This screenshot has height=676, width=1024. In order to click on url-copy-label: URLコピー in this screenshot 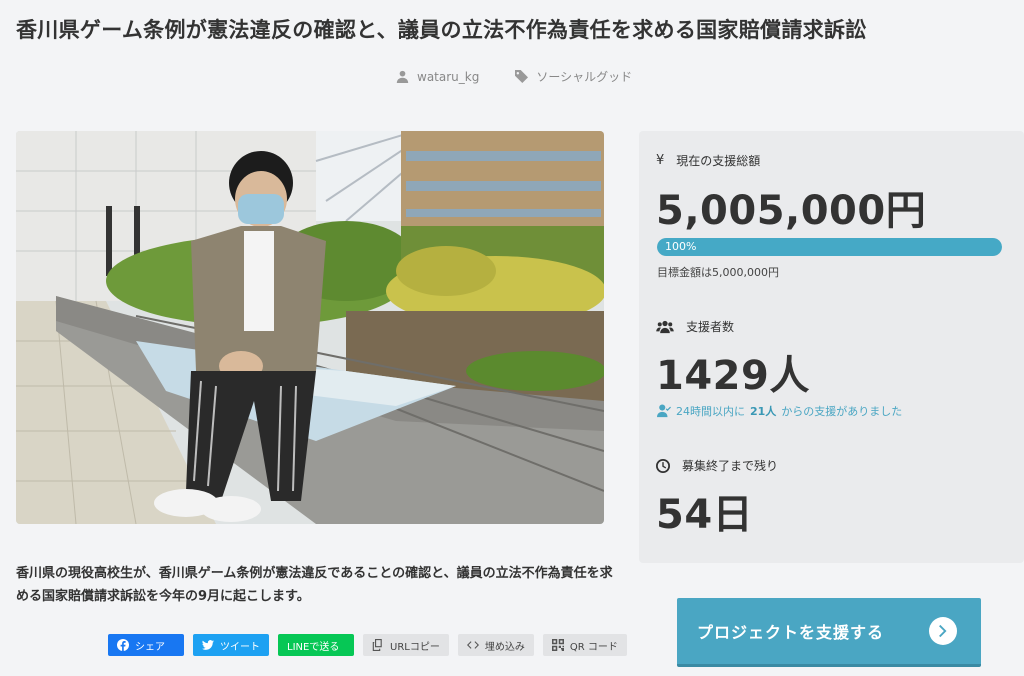, I will do `click(415, 647)`.